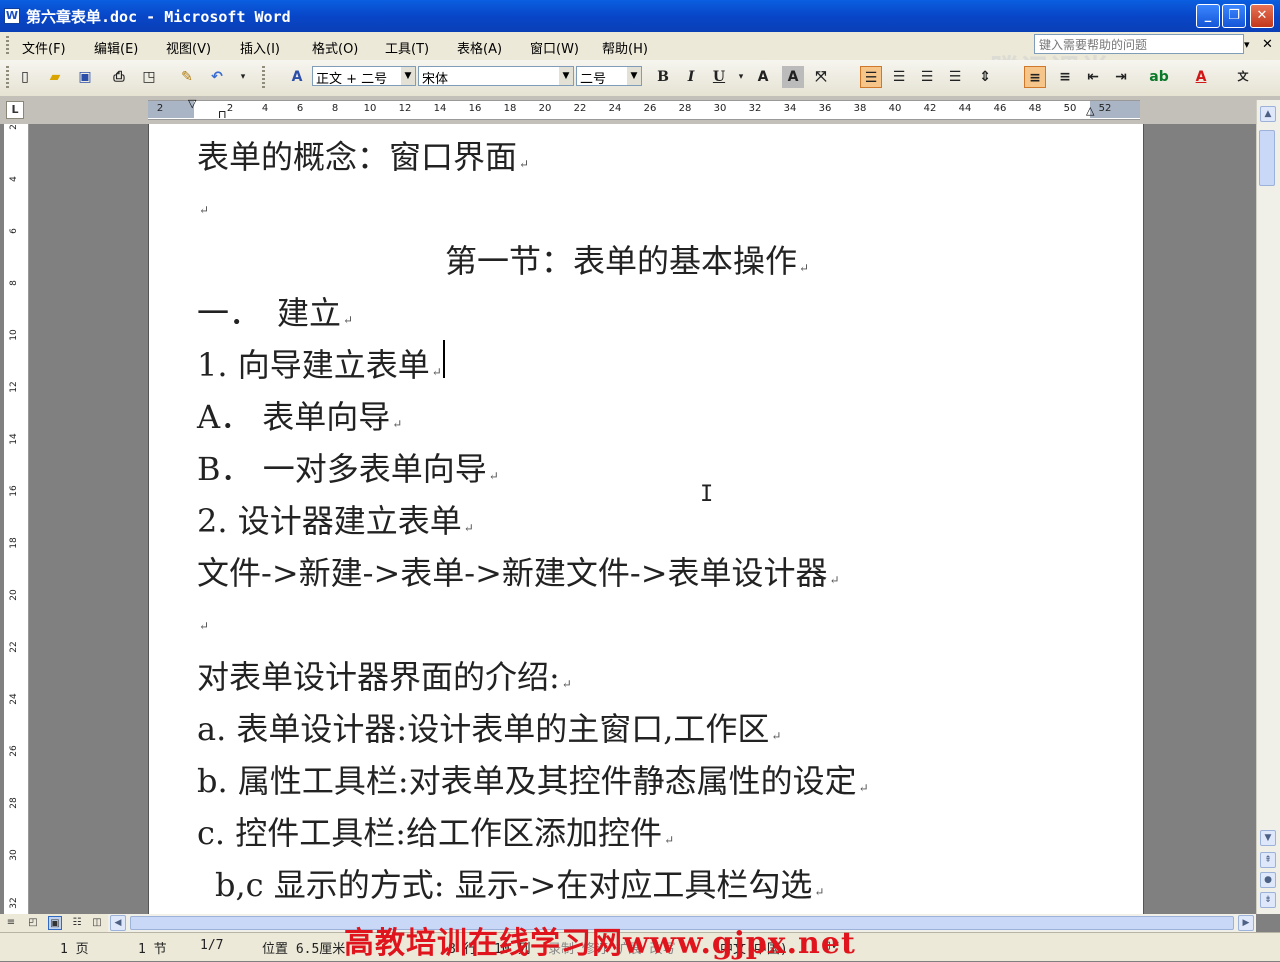 The image size is (1280, 962). I want to click on doc-line: A． 表单向导 ↵, so click(299, 415).